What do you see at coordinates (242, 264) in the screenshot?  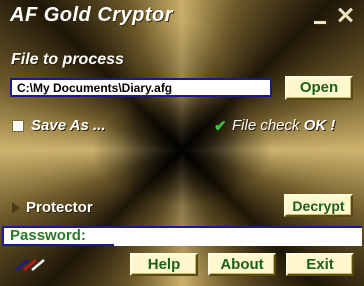 I see `about-button: About` at bounding box center [242, 264].